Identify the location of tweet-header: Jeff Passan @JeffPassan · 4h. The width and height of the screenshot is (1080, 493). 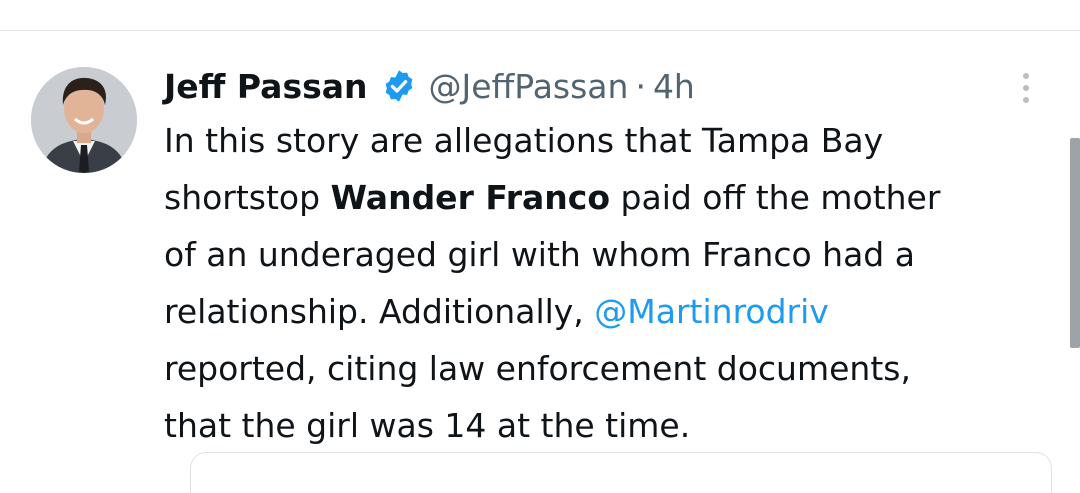
(429, 86).